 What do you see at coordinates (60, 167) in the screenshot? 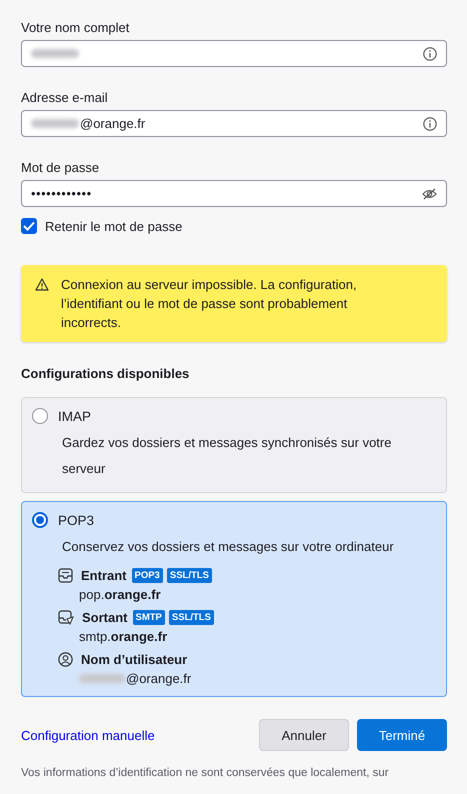
I see `field-label: Mot de passe` at bounding box center [60, 167].